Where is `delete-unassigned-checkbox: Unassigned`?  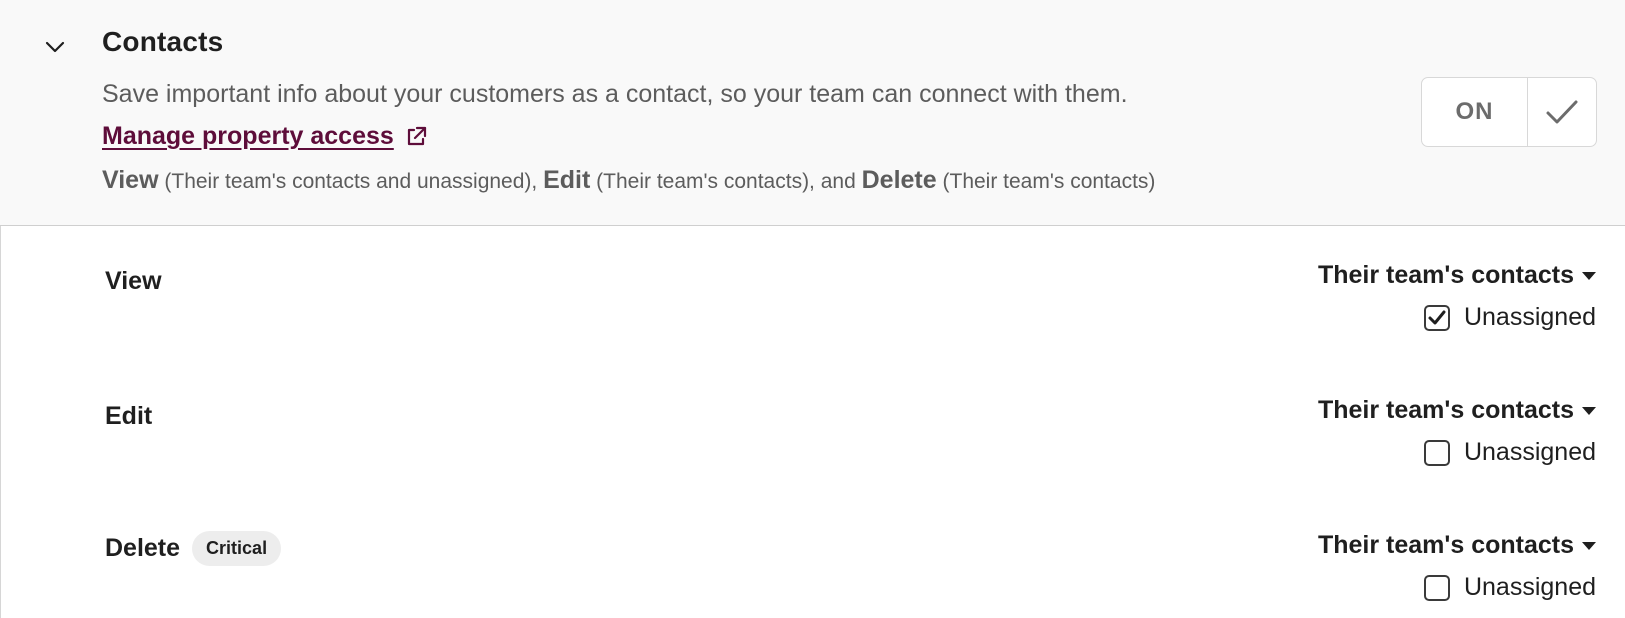
delete-unassigned-checkbox: Unassigned is located at coordinates (1509, 587).